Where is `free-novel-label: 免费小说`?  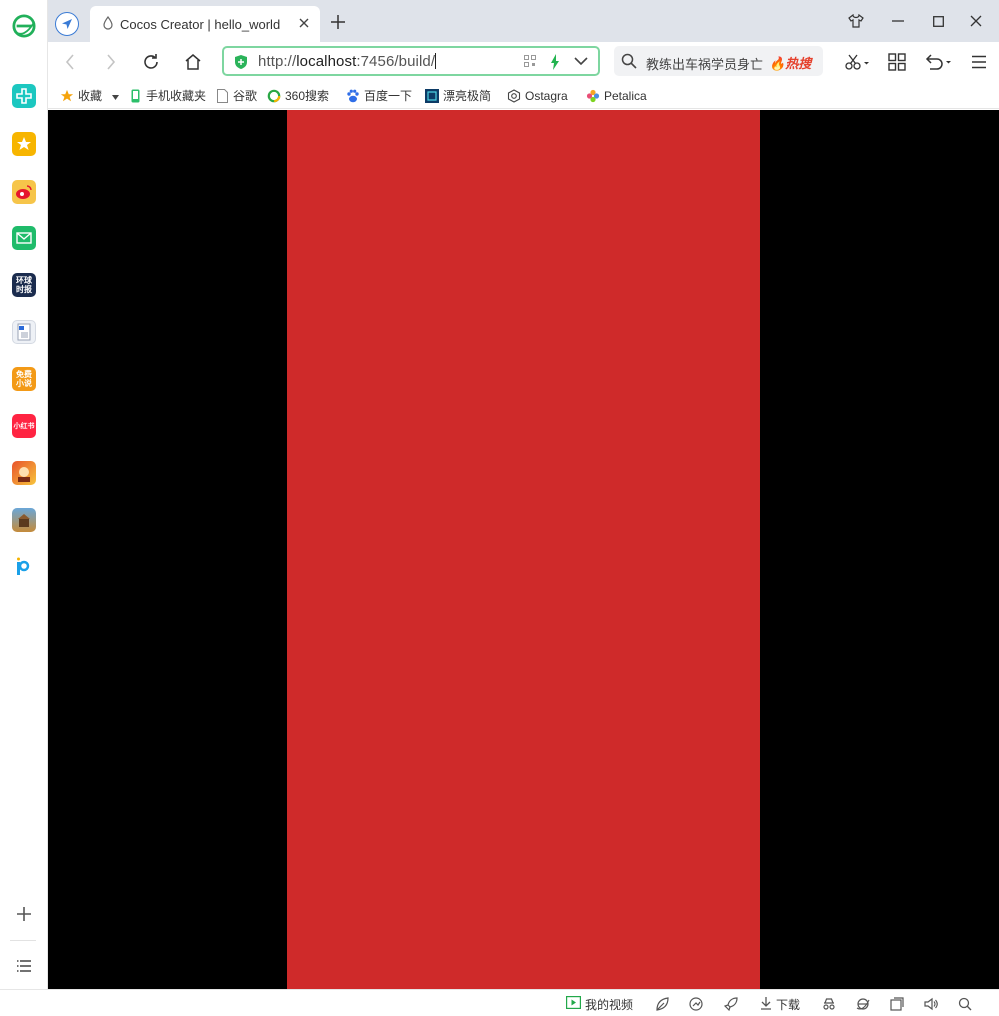 free-novel-label: 免费小说 is located at coordinates (24, 379).